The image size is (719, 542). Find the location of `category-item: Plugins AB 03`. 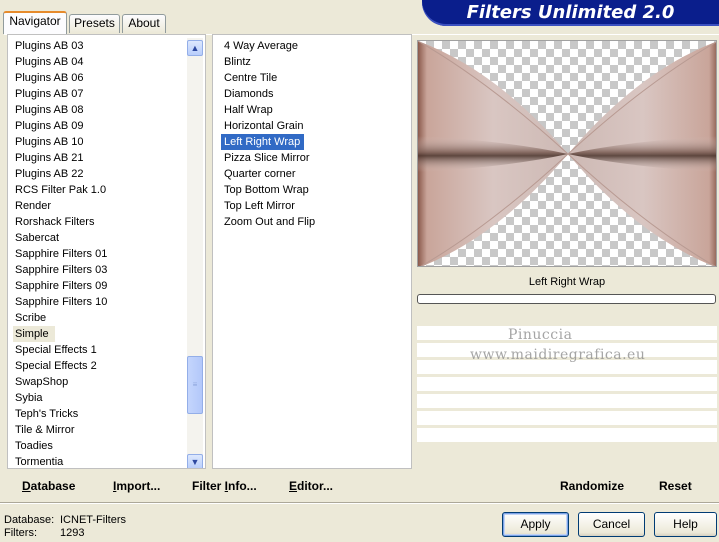

category-item: Plugins AB 03 is located at coordinates (99, 46).